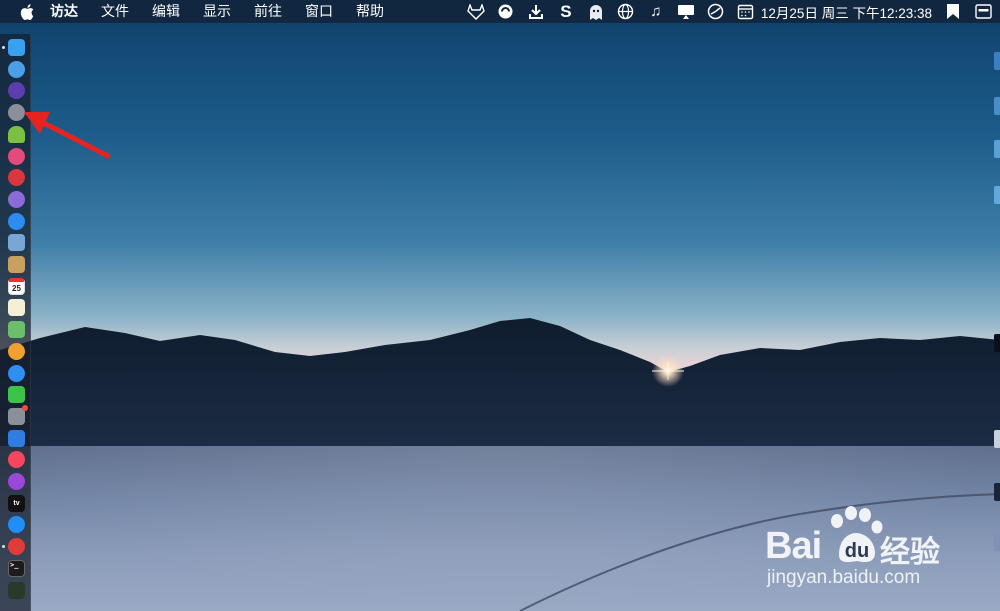 The height and width of the screenshot is (611, 1000). I want to click on baidu-jingyan-watermark: du Bai 经验 jingyan.baidu.com, so click(860, 550).